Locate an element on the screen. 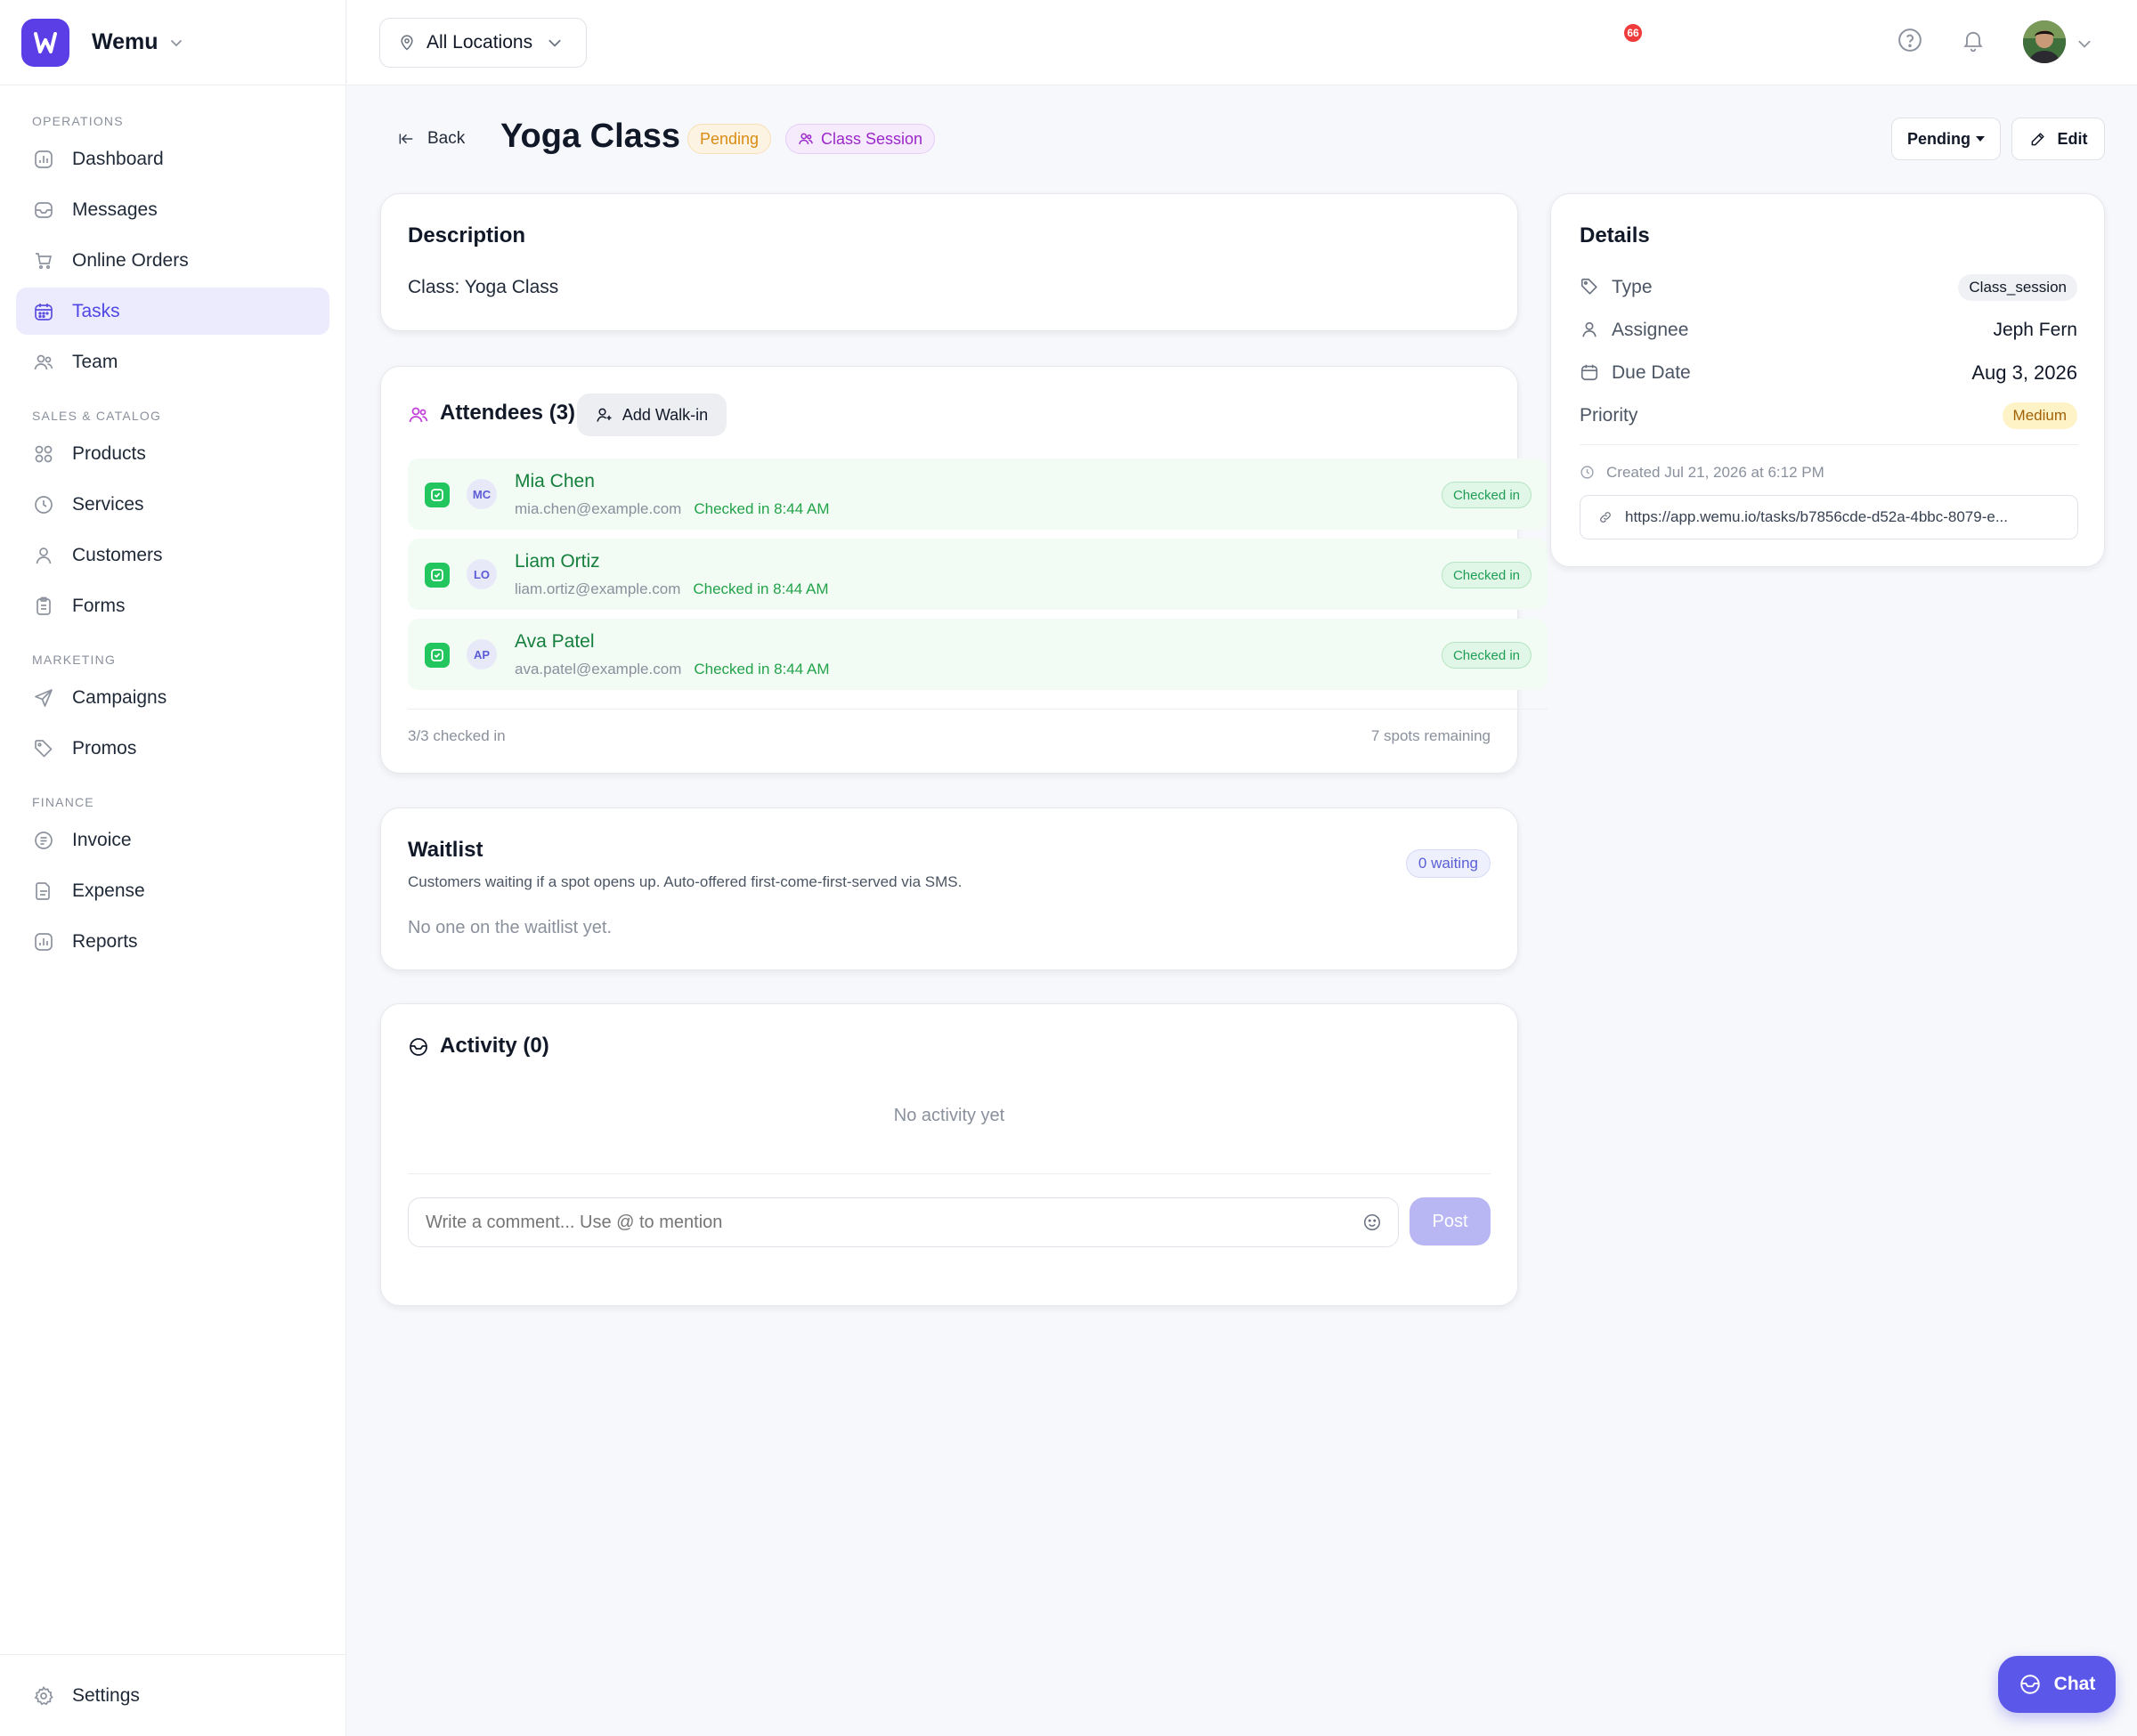  sidebar-item-tasks: Tasks is located at coordinates (172, 311).